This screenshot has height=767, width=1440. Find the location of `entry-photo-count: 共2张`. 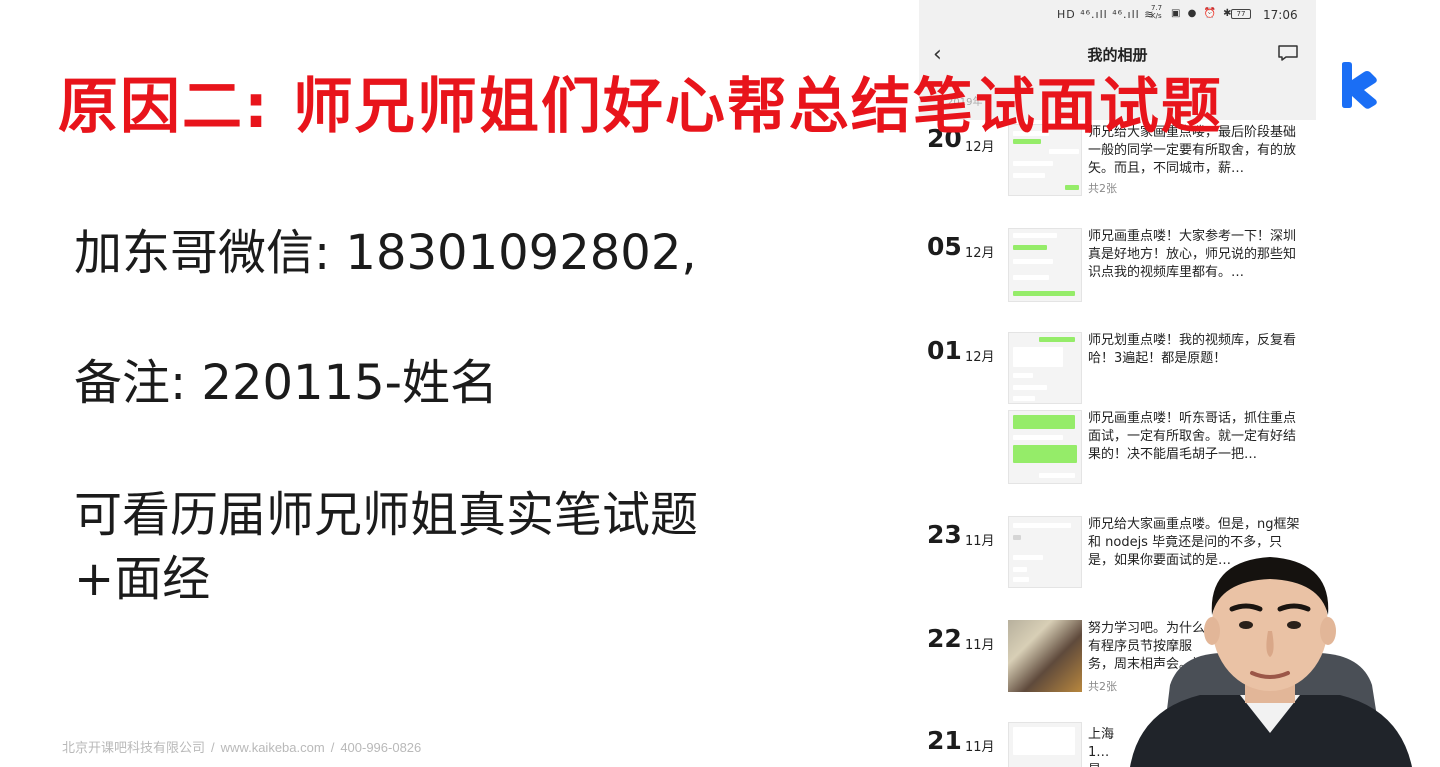

entry-photo-count: 共2张 is located at coordinates (1102, 188).